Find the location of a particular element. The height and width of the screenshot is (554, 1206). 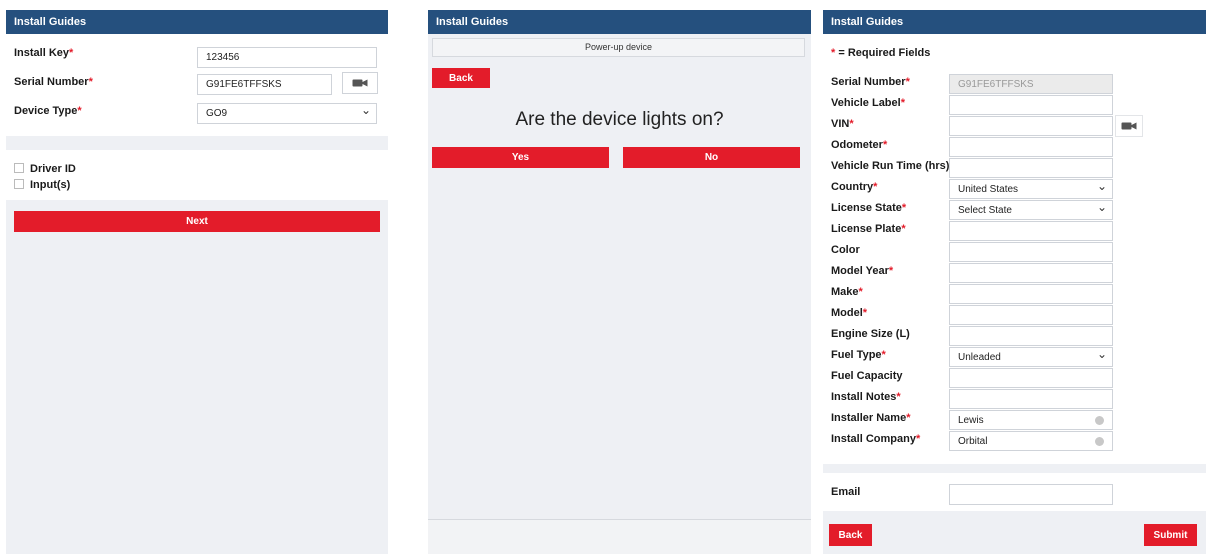

install-key-label: Install Key* is located at coordinates (44, 53).